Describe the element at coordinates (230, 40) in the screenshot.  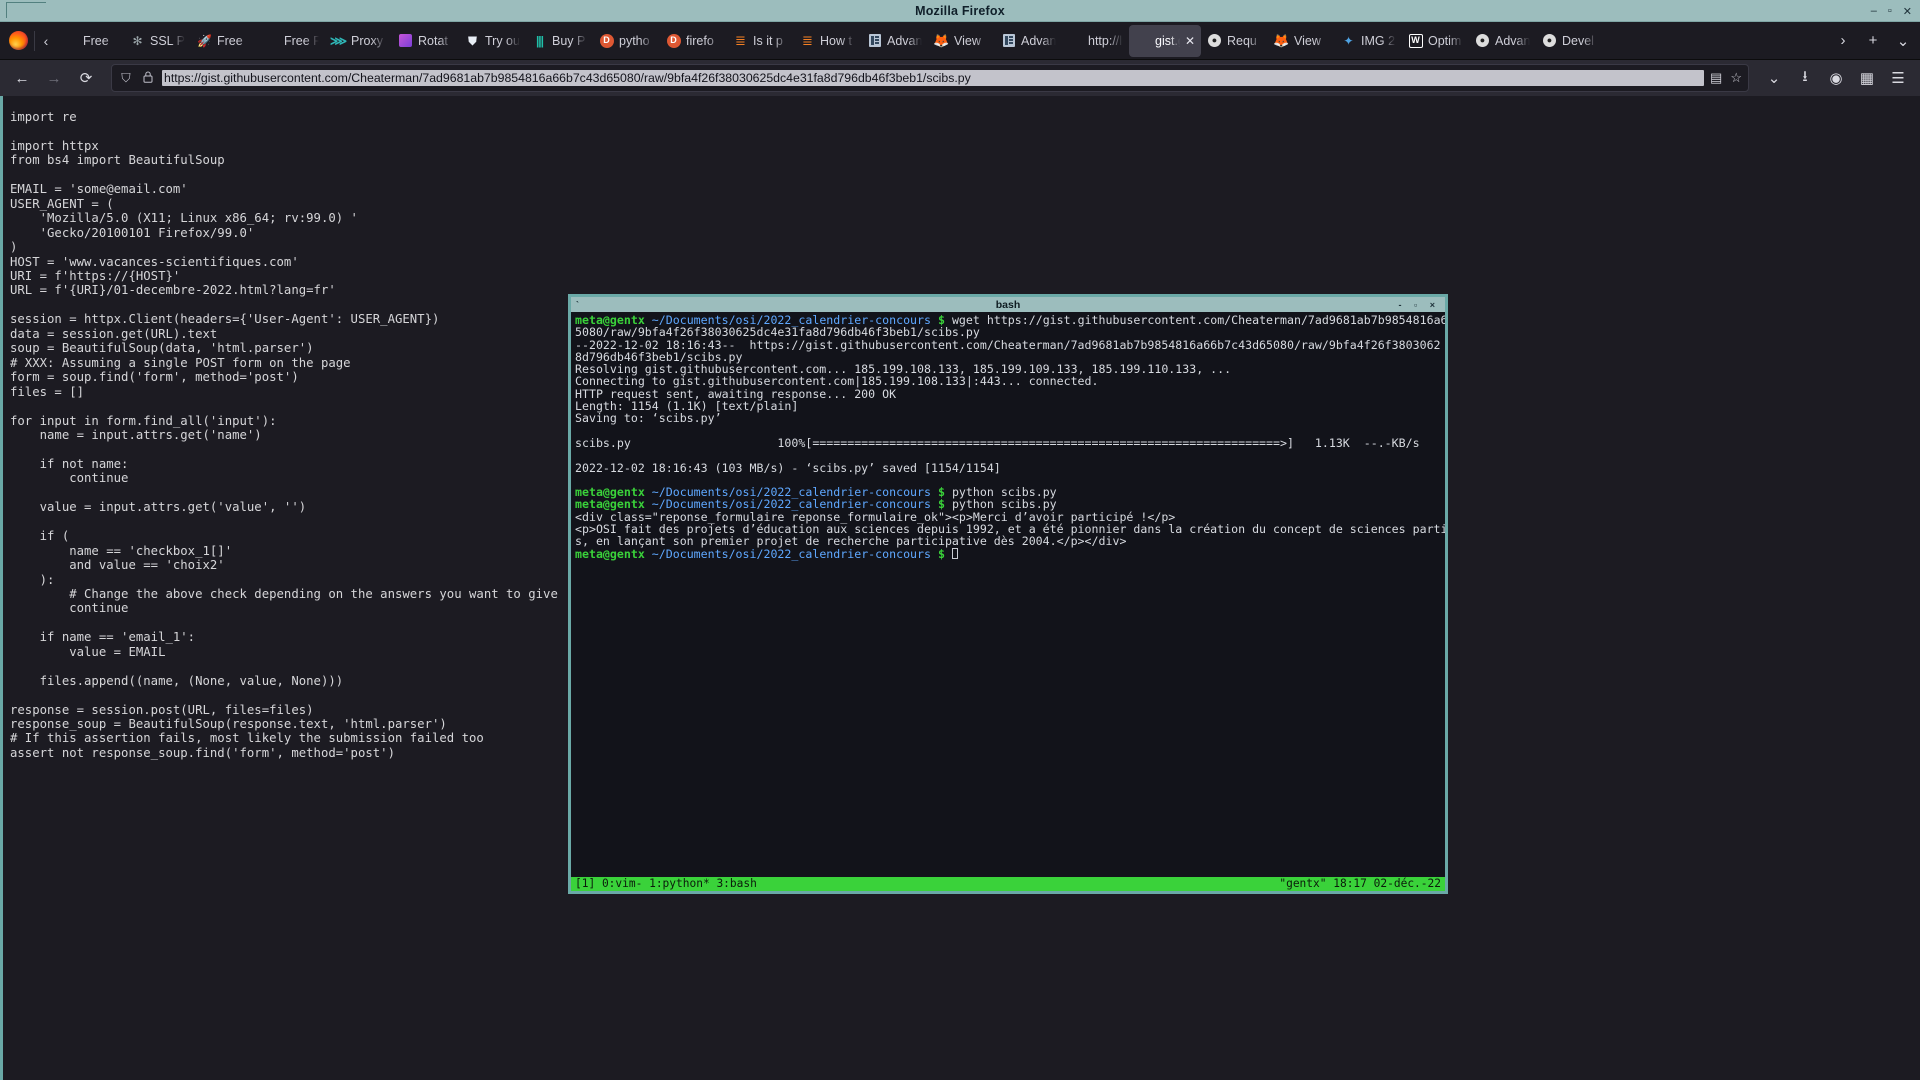
I see `tab-label: Free` at that location.